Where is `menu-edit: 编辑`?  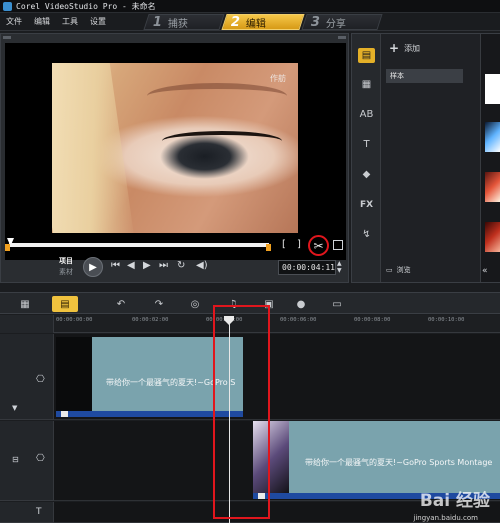
menu-edit: 编辑 is located at coordinates (42, 21).